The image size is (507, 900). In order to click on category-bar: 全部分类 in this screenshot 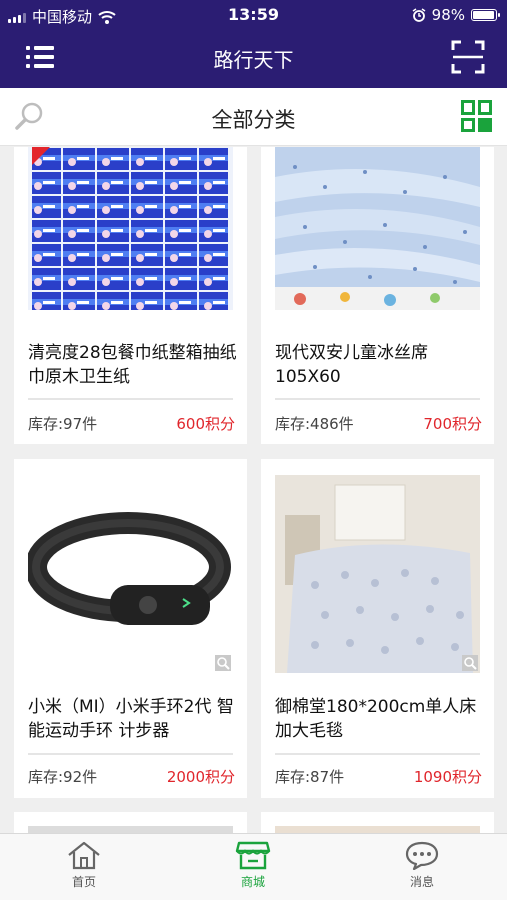, I will do `click(253, 117)`.